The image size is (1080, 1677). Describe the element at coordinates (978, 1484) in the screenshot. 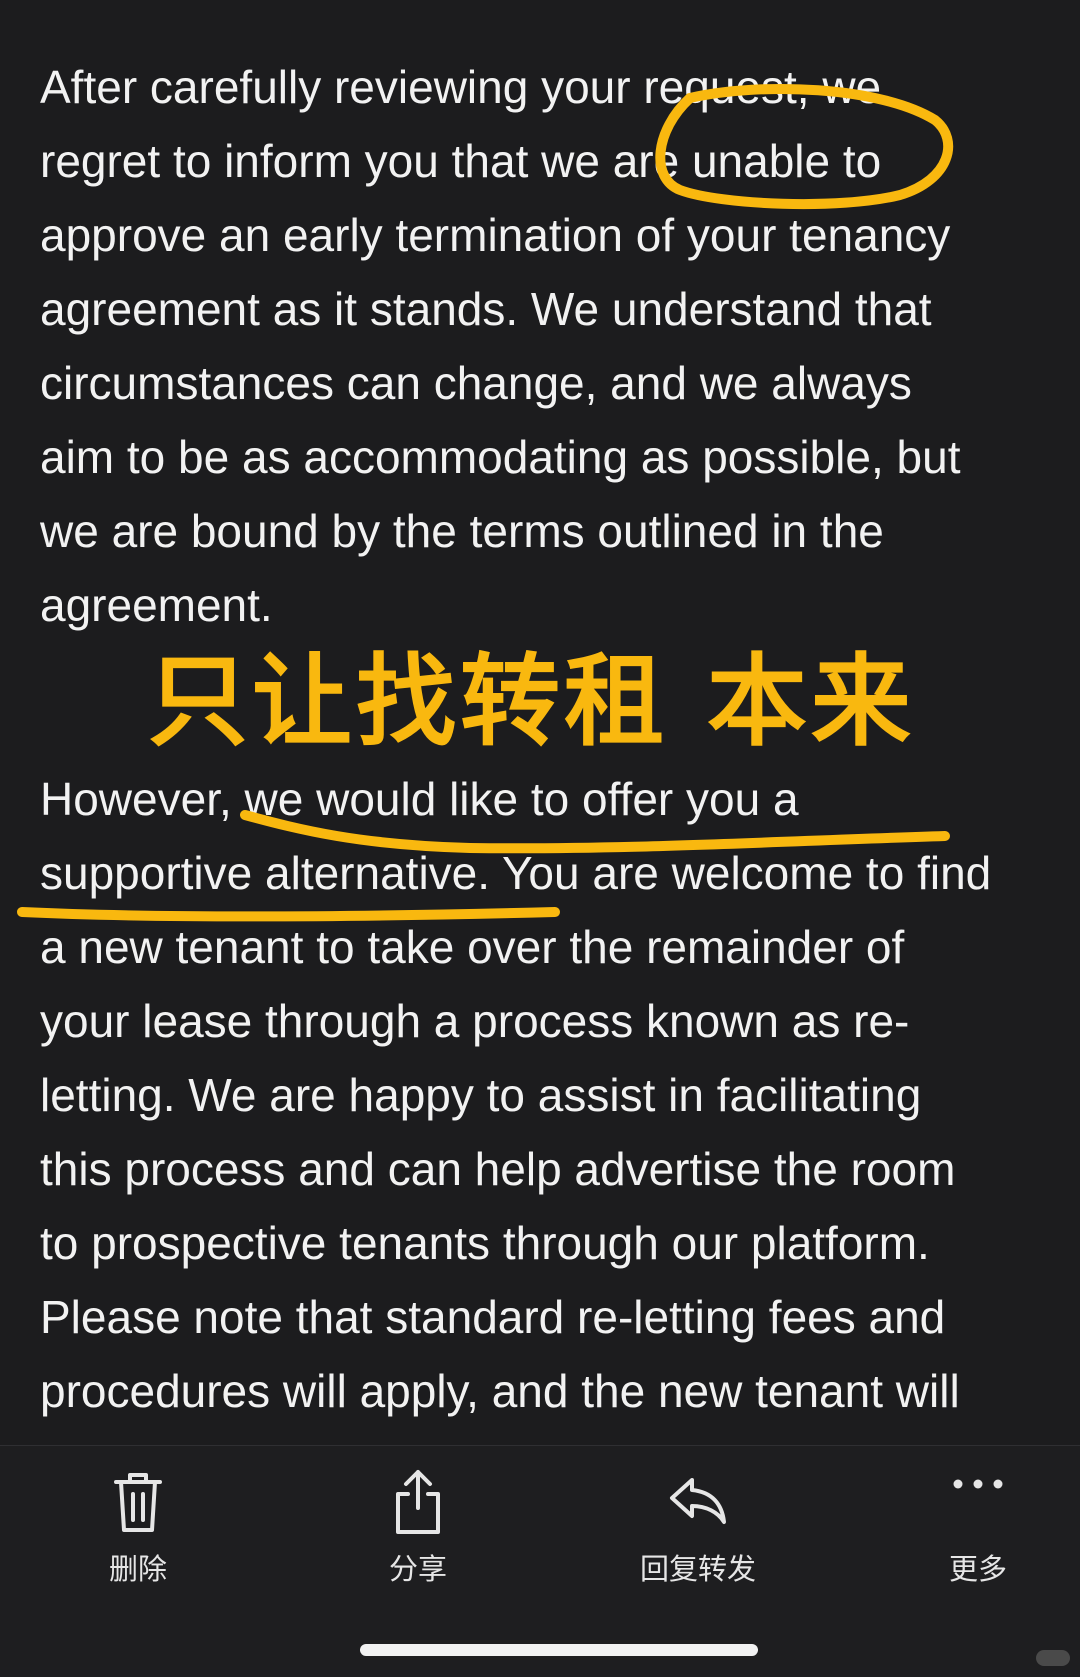

I see `ellipsis-icon` at that location.